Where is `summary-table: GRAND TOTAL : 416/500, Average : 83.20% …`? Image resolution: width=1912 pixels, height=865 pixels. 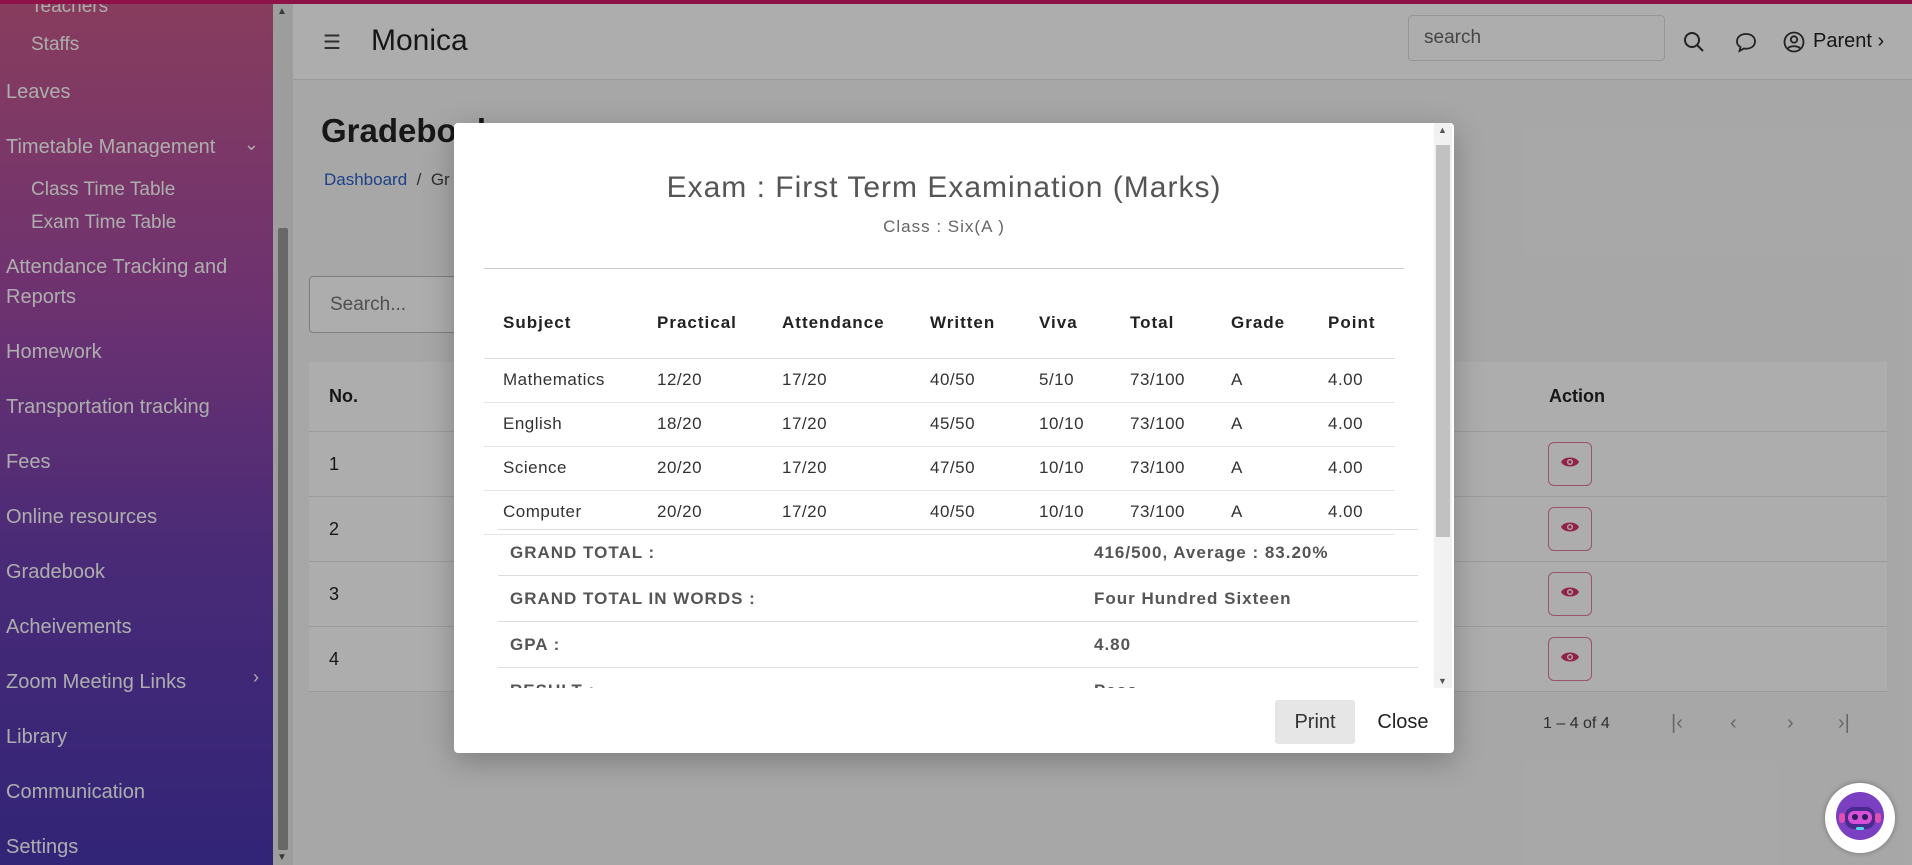
summary-table: GRAND TOTAL : 416/500, Average : 83.20% … is located at coordinates (958, 608).